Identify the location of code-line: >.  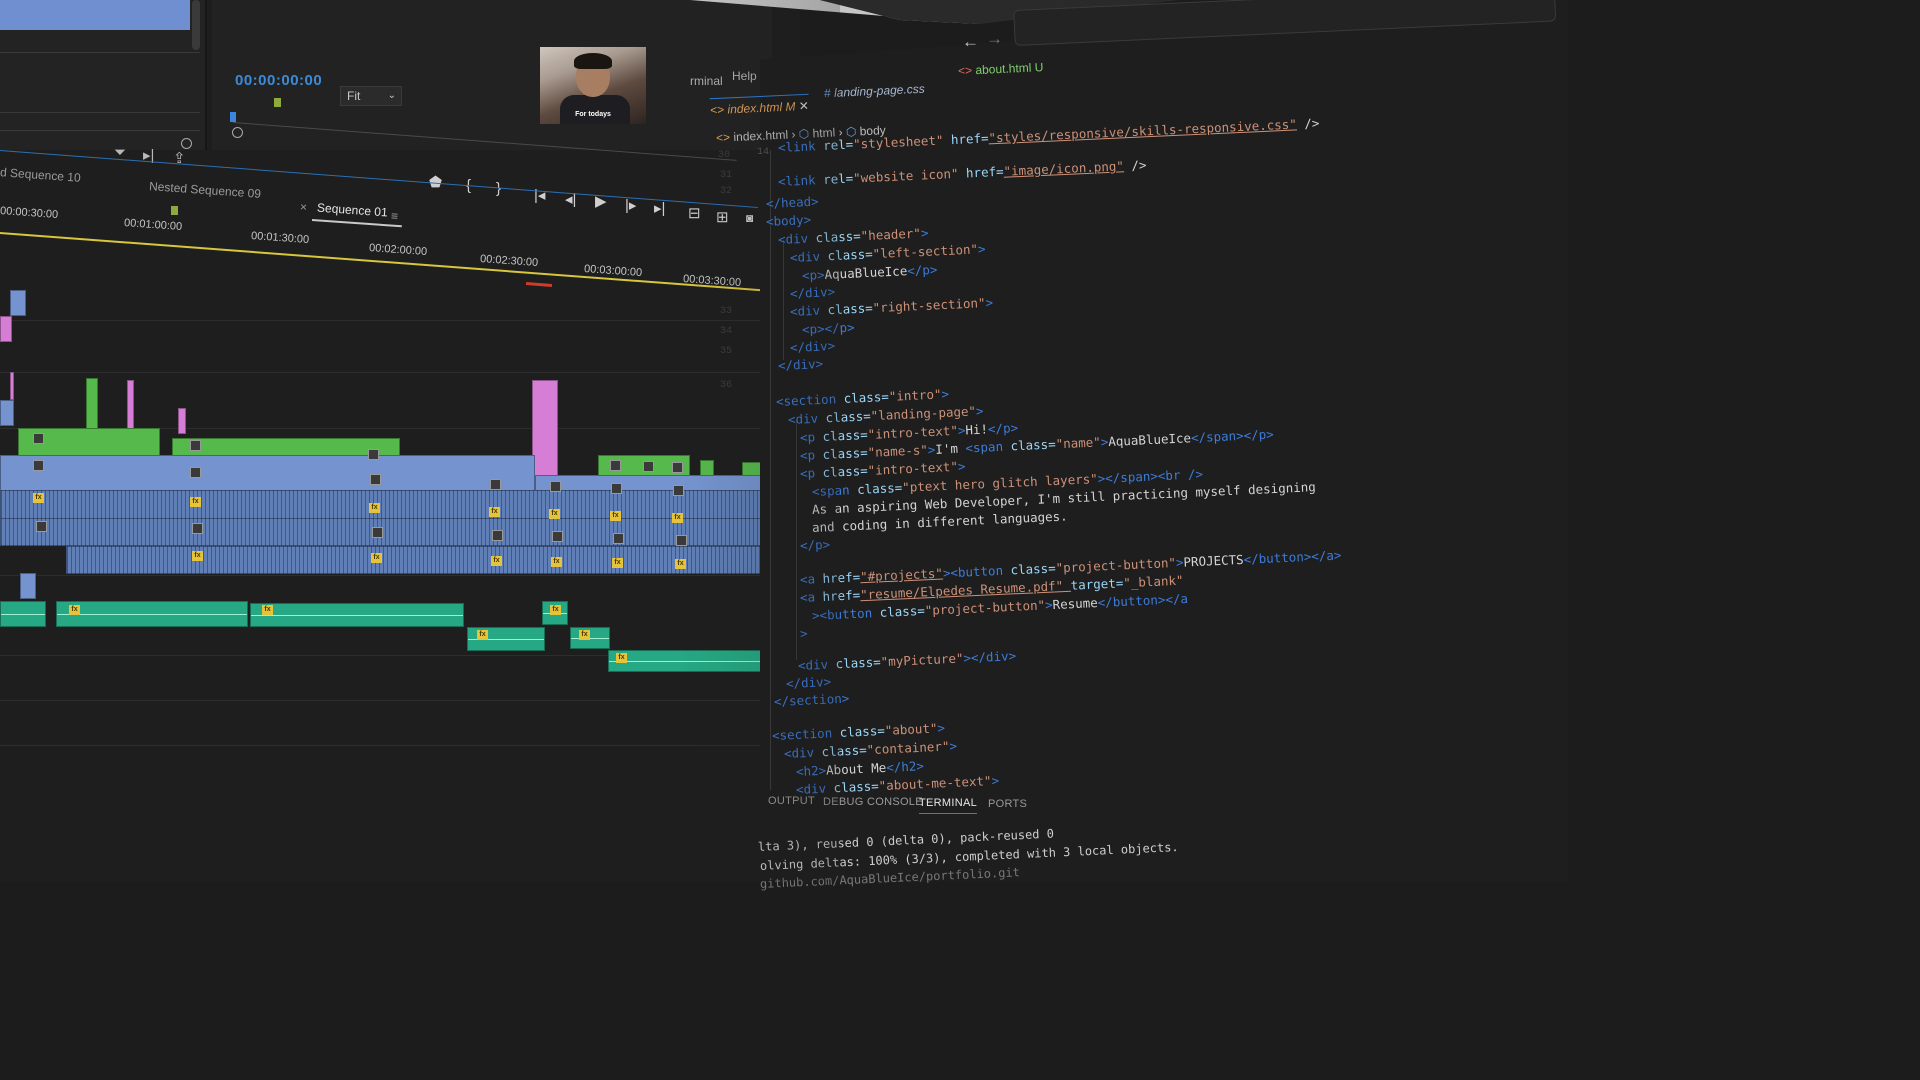
(804, 633).